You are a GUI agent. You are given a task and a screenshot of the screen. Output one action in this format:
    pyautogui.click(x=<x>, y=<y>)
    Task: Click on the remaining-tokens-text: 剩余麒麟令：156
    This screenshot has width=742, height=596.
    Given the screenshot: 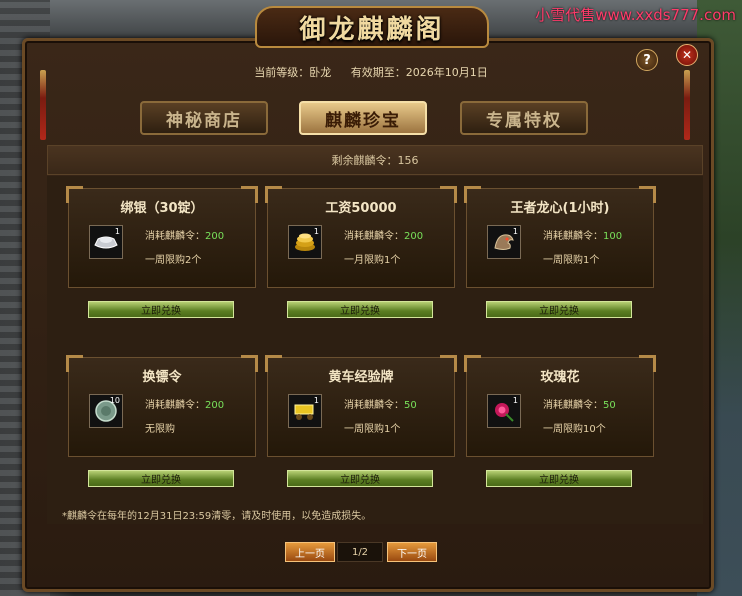 What is the action you would take?
    pyautogui.click(x=375, y=160)
    